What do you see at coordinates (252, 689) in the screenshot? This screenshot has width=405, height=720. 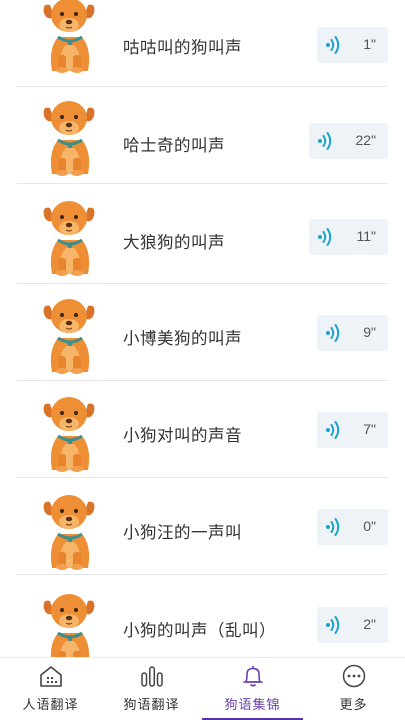 I see `tab-dog-collection: 狗语集锦` at bounding box center [252, 689].